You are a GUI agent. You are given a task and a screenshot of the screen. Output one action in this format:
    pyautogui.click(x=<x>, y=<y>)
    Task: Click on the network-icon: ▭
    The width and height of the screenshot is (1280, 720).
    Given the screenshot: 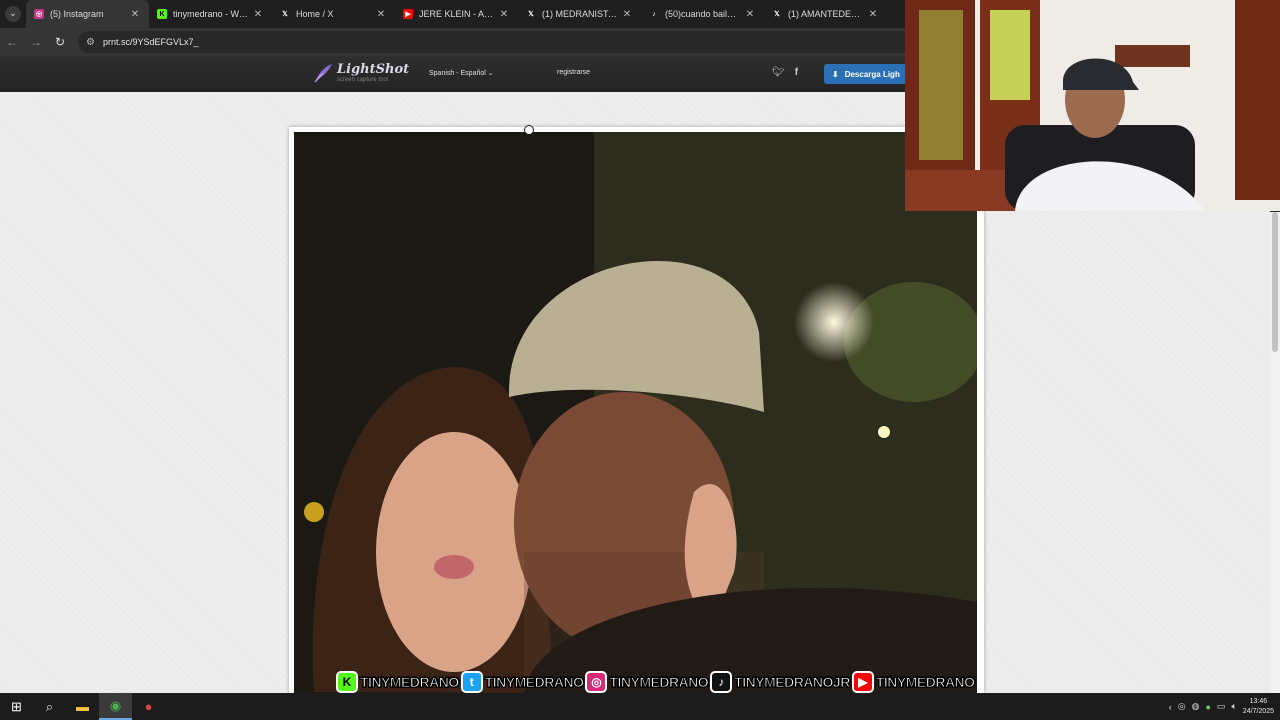 What is the action you would take?
    pyautogui.click(x=1221, y=706)
    